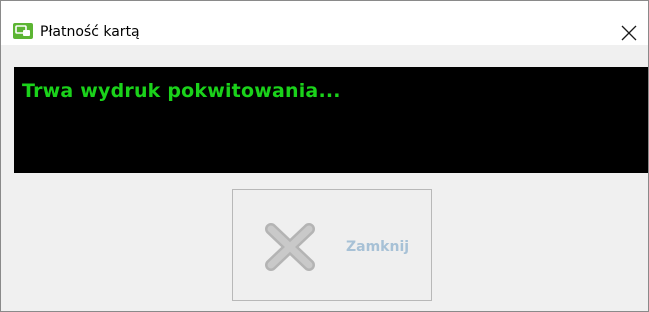 This screenshot has height=312, width=649. I want to click on close-icon, so click(629, 33).